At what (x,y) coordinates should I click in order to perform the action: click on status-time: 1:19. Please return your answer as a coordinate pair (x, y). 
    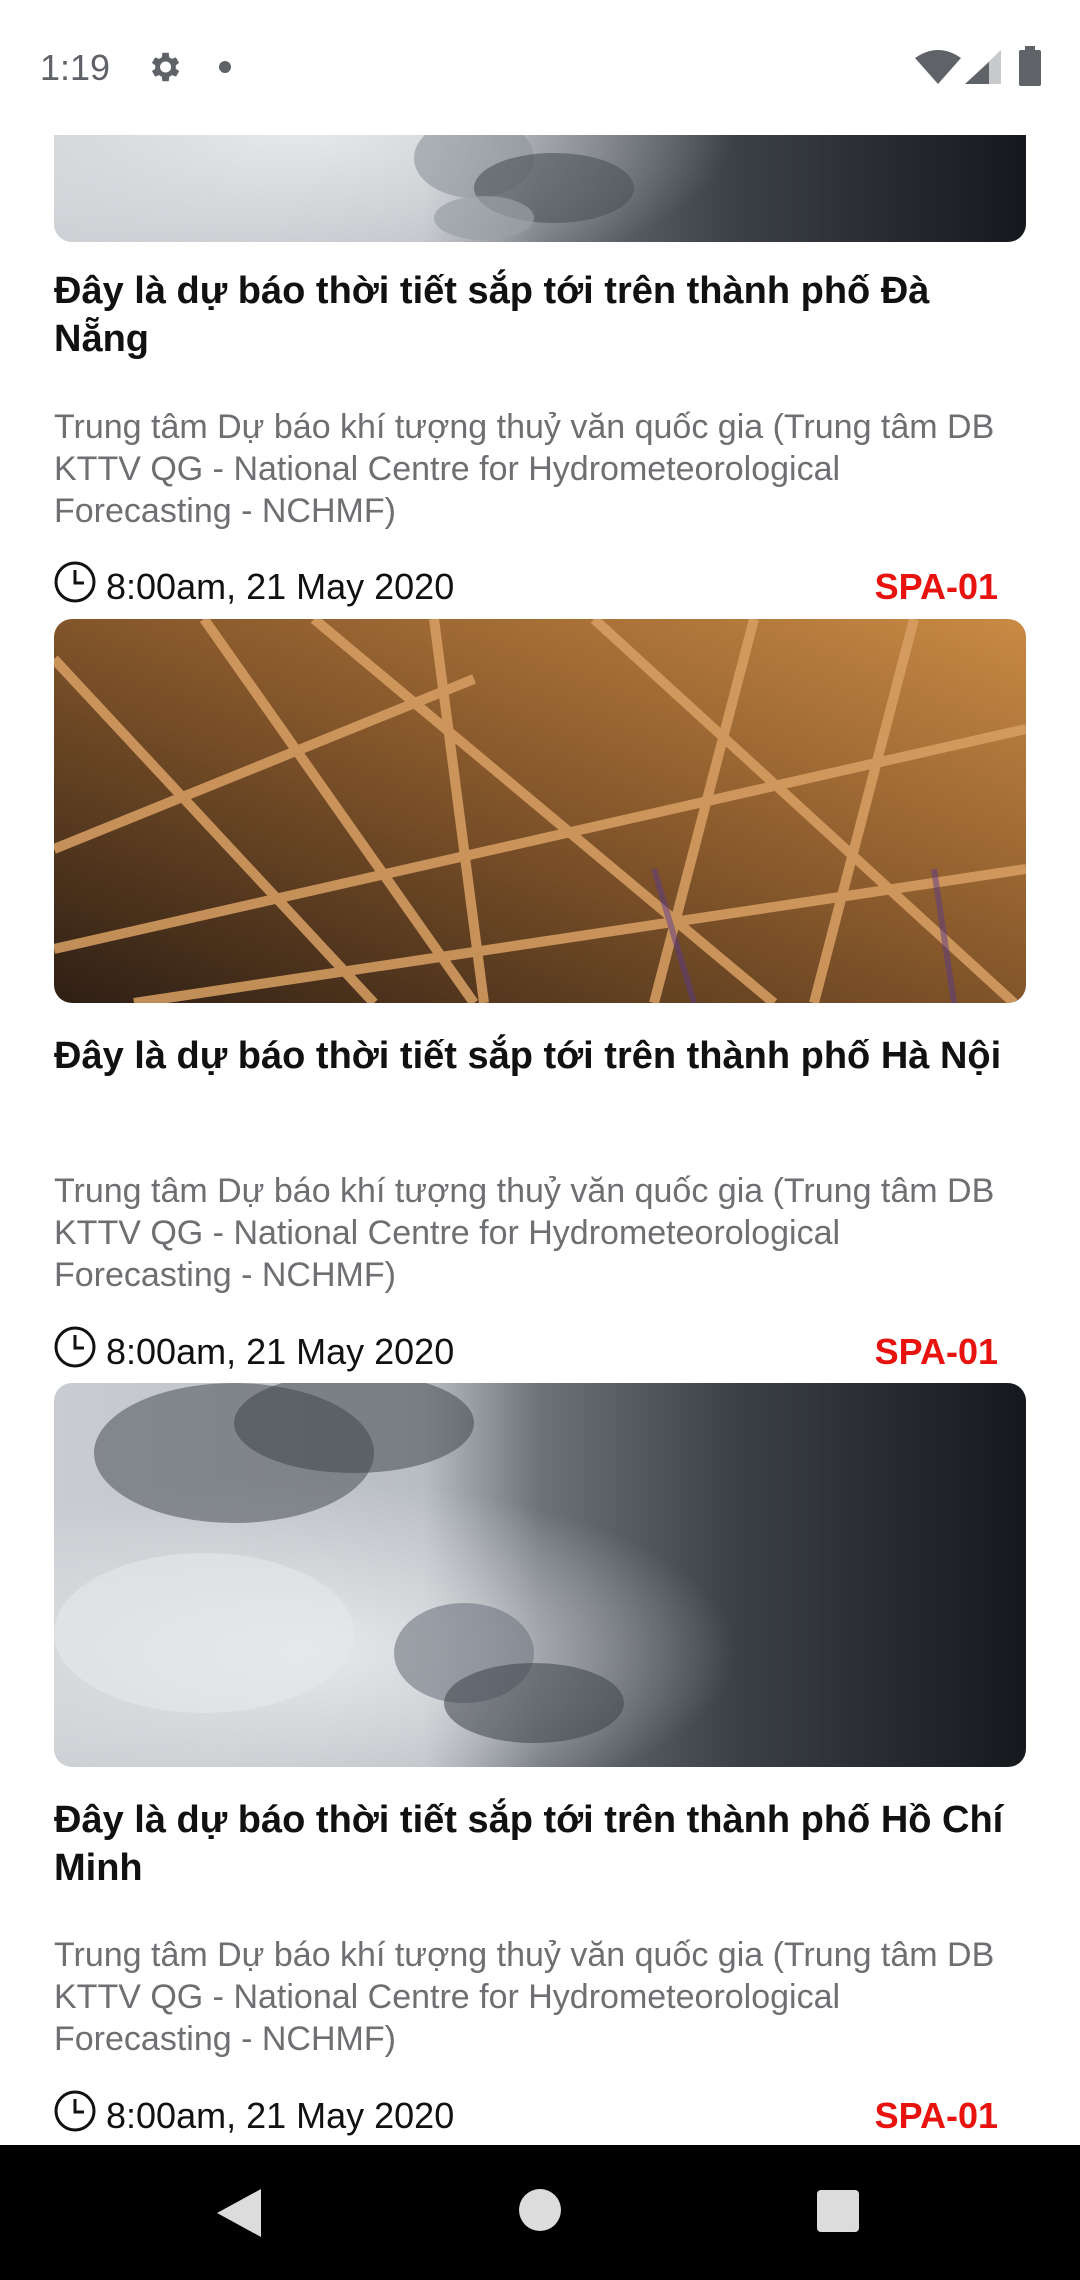
    Looking at the image, I should click on (75, 67).